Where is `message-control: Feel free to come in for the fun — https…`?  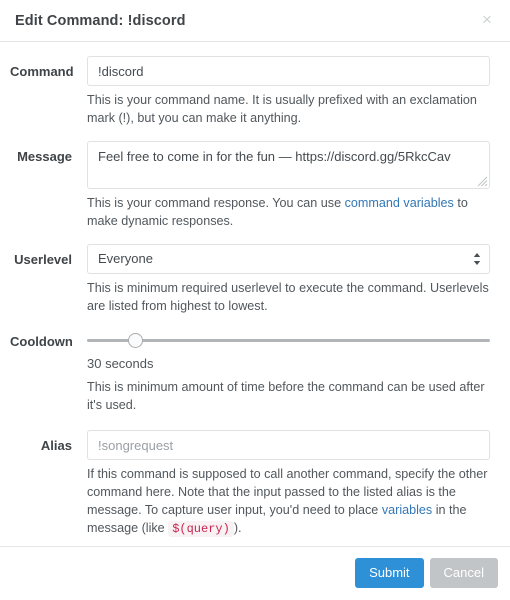
message-control: Feel free to come in for the fun — https… is located at coordinates (293, 185).